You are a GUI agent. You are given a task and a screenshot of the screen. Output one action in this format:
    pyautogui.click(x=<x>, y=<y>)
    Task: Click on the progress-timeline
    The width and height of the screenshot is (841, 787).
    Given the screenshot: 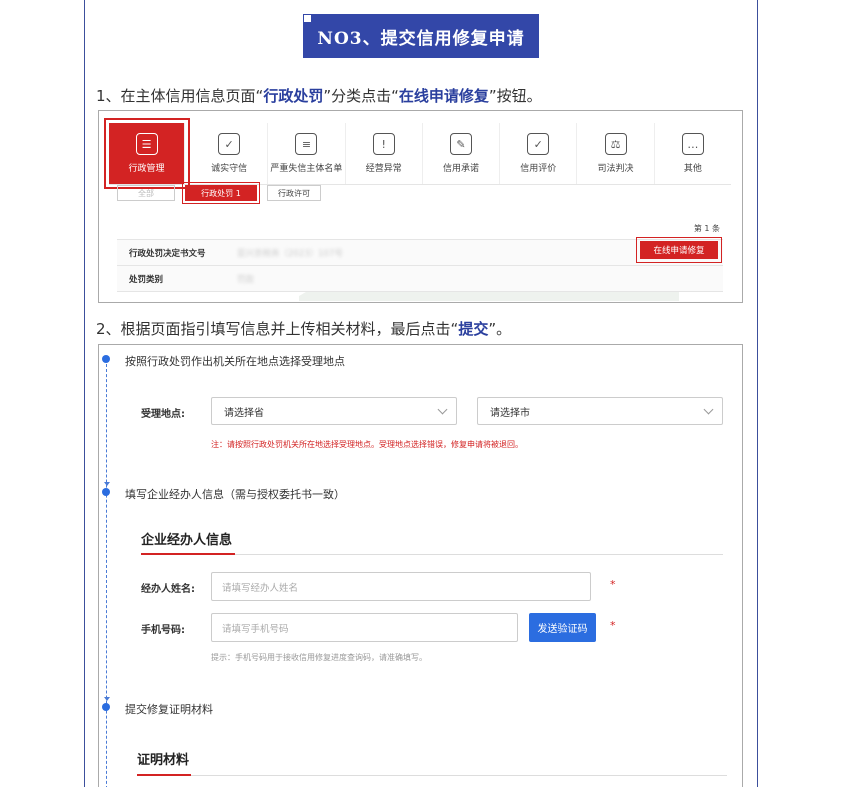 What is the action you would take?
    pyautogui.click(x=106, y=573)
    